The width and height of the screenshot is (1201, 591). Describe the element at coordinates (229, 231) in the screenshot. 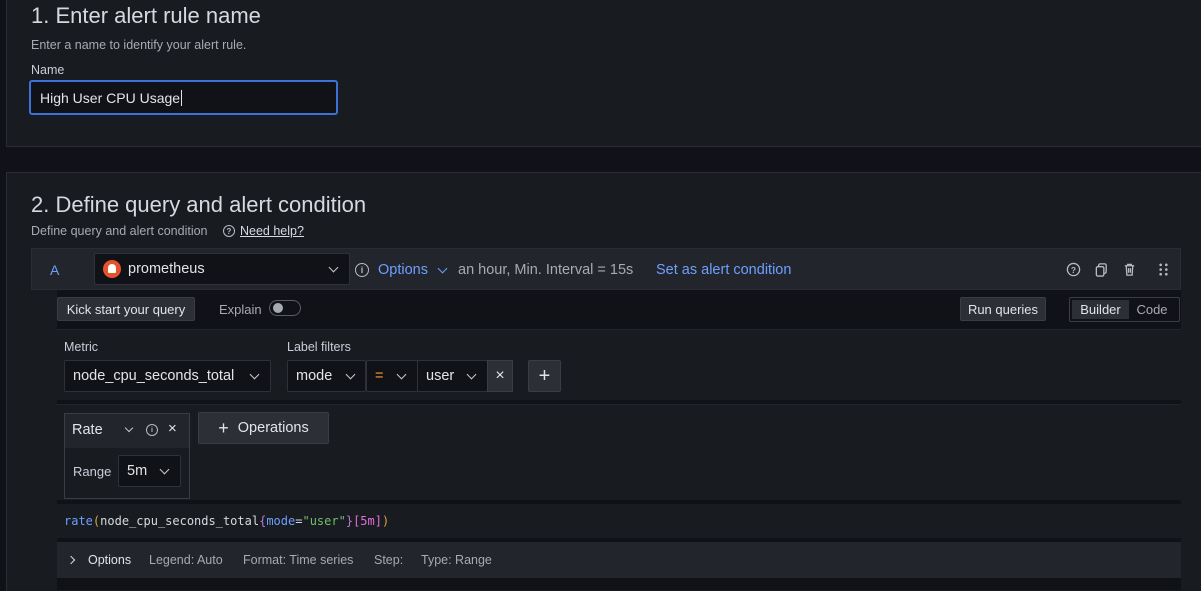

I see `help-circle-icon: ?` at that location.